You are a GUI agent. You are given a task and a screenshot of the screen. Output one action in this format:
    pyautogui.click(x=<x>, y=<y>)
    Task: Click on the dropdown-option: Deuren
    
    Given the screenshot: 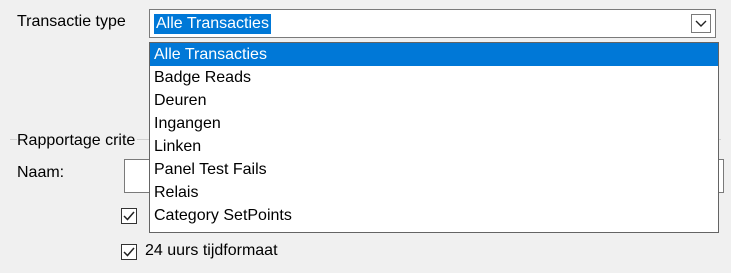 What is the action you would take?
    pyautogui.click(x=434, y=100)
    